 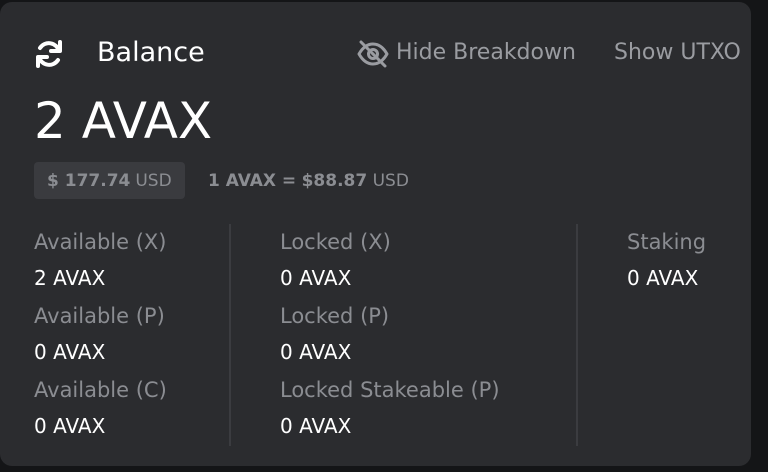 I want to click on locked-p-value: 0 AVAX, so click(x=316, y=352).